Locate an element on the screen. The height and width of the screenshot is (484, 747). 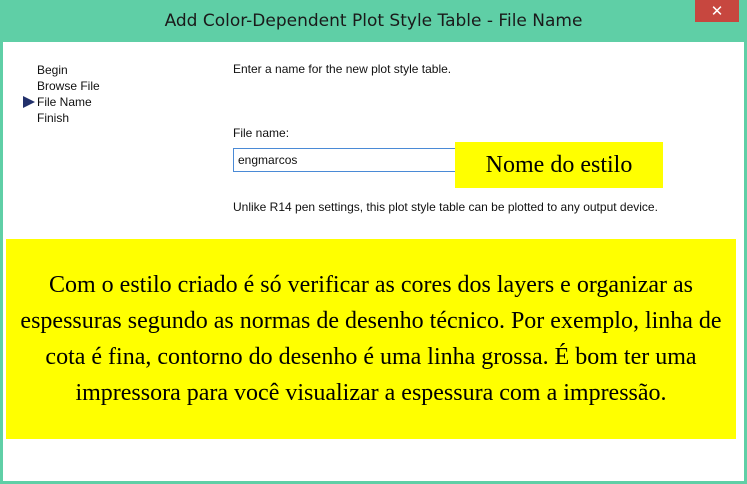
file-name-label: File name: is located at coordinates (261, 133).